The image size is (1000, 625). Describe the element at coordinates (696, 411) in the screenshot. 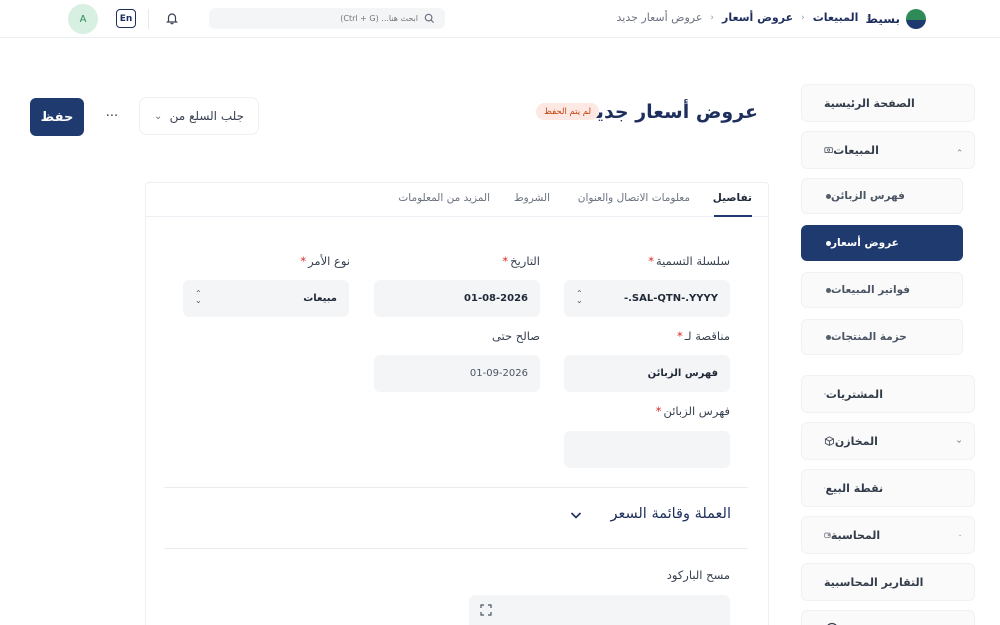

I see `label-text: فهرس الزبائن` at that location.